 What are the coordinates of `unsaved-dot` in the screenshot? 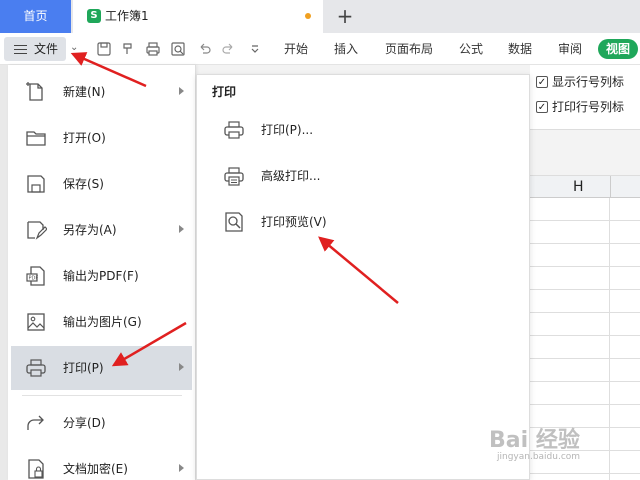 It's located at (308, 16).